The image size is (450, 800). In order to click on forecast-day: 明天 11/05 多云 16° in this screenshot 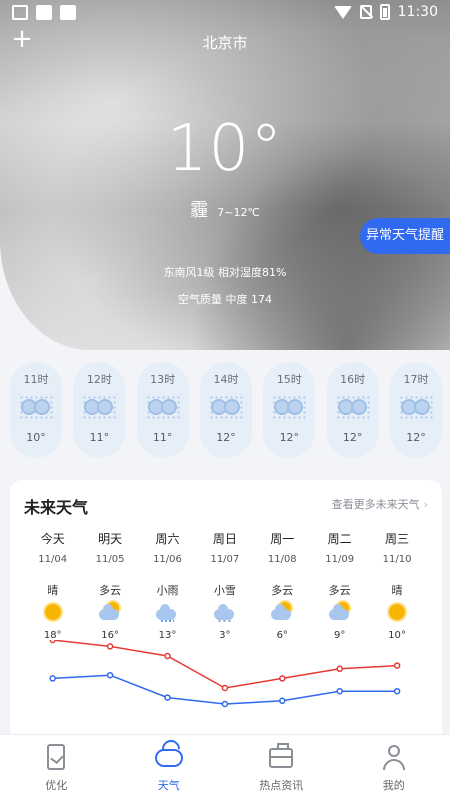, I will do `click(109, 585)`.